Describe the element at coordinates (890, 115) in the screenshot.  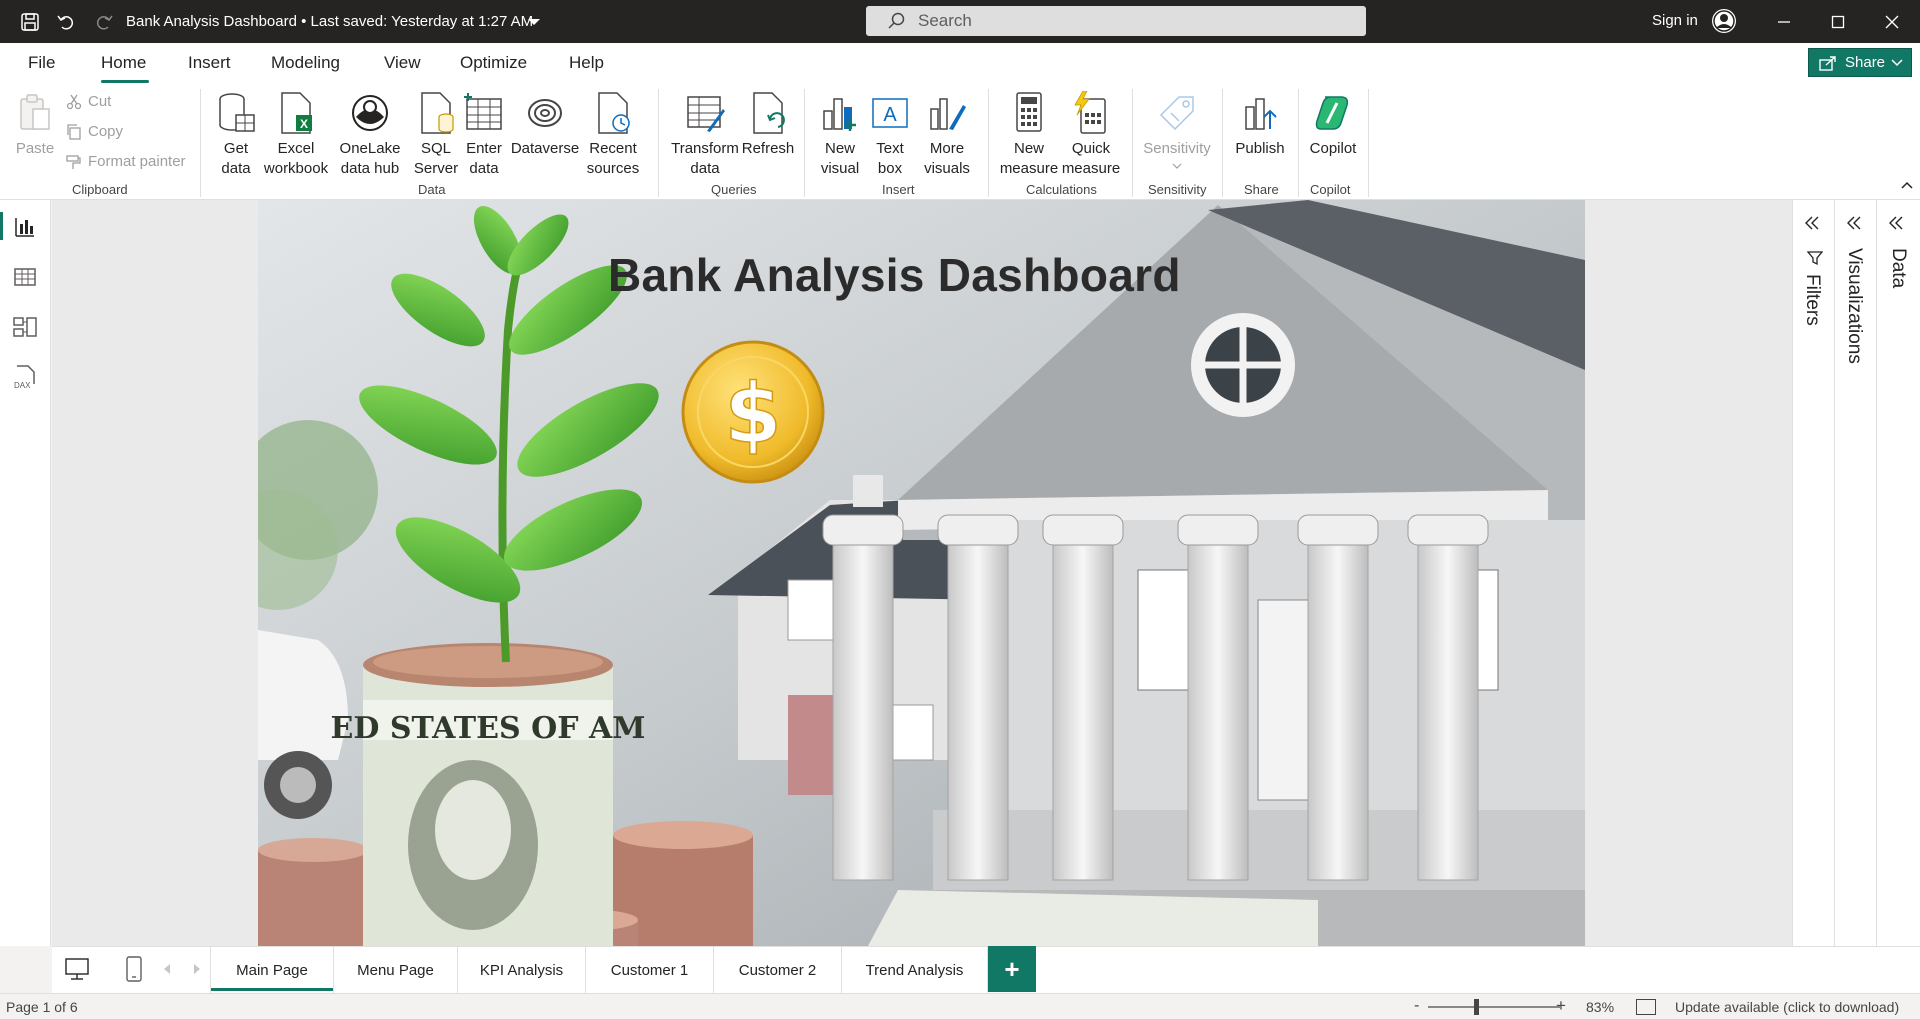
I see `svg-text: A` at that location.